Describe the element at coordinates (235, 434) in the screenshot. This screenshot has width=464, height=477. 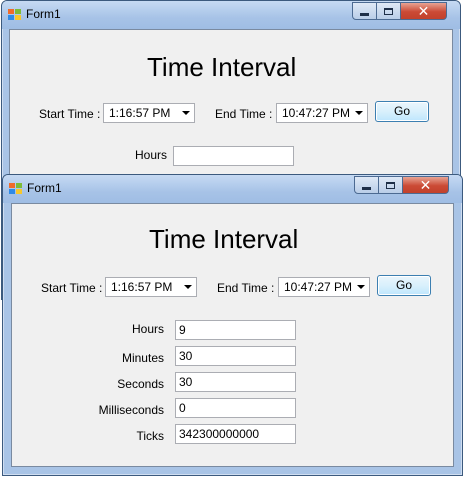
I see `ticks-field: 342300000000` at that location.